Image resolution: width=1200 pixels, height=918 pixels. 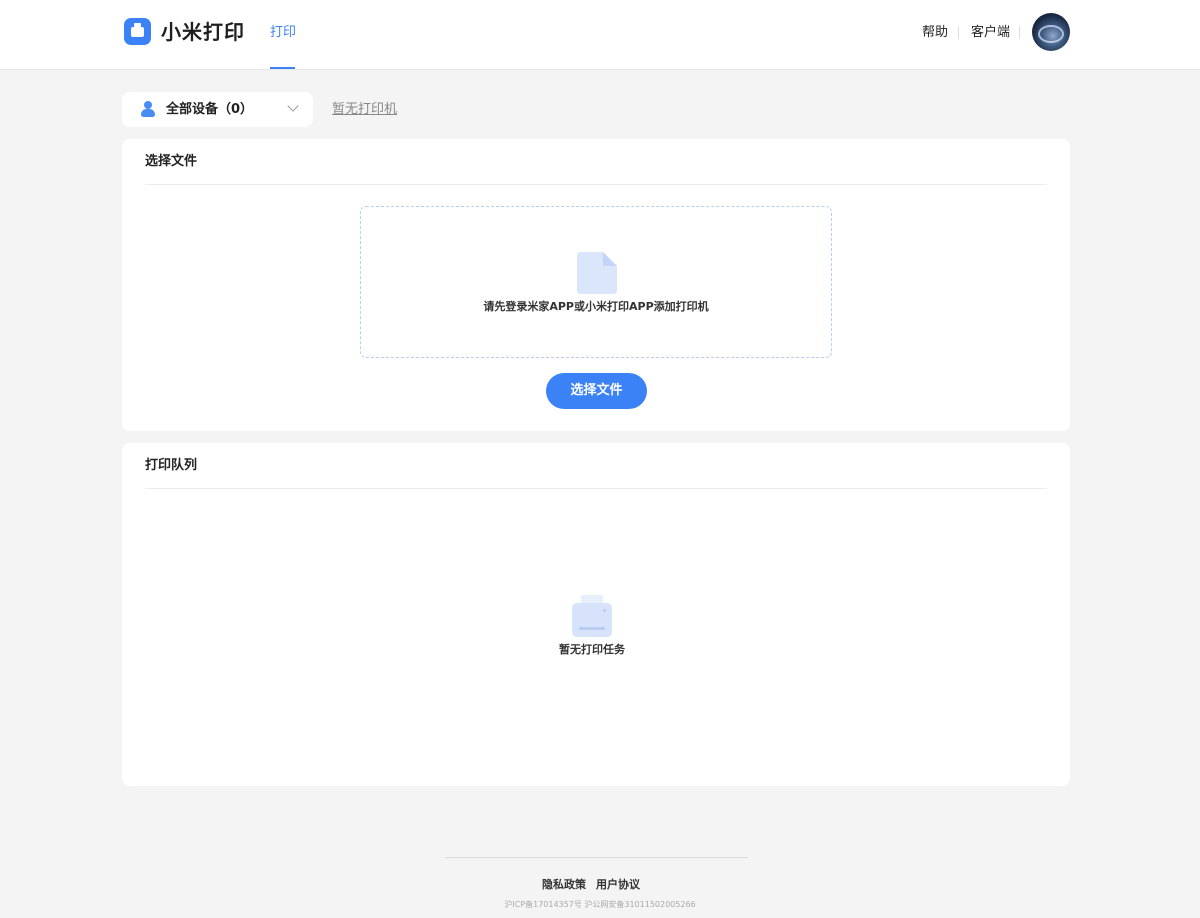 What do you see at coordinates (171, 161) in the screenshot?
I see `card-title: 选择文件` at bounding box center [171, 161].